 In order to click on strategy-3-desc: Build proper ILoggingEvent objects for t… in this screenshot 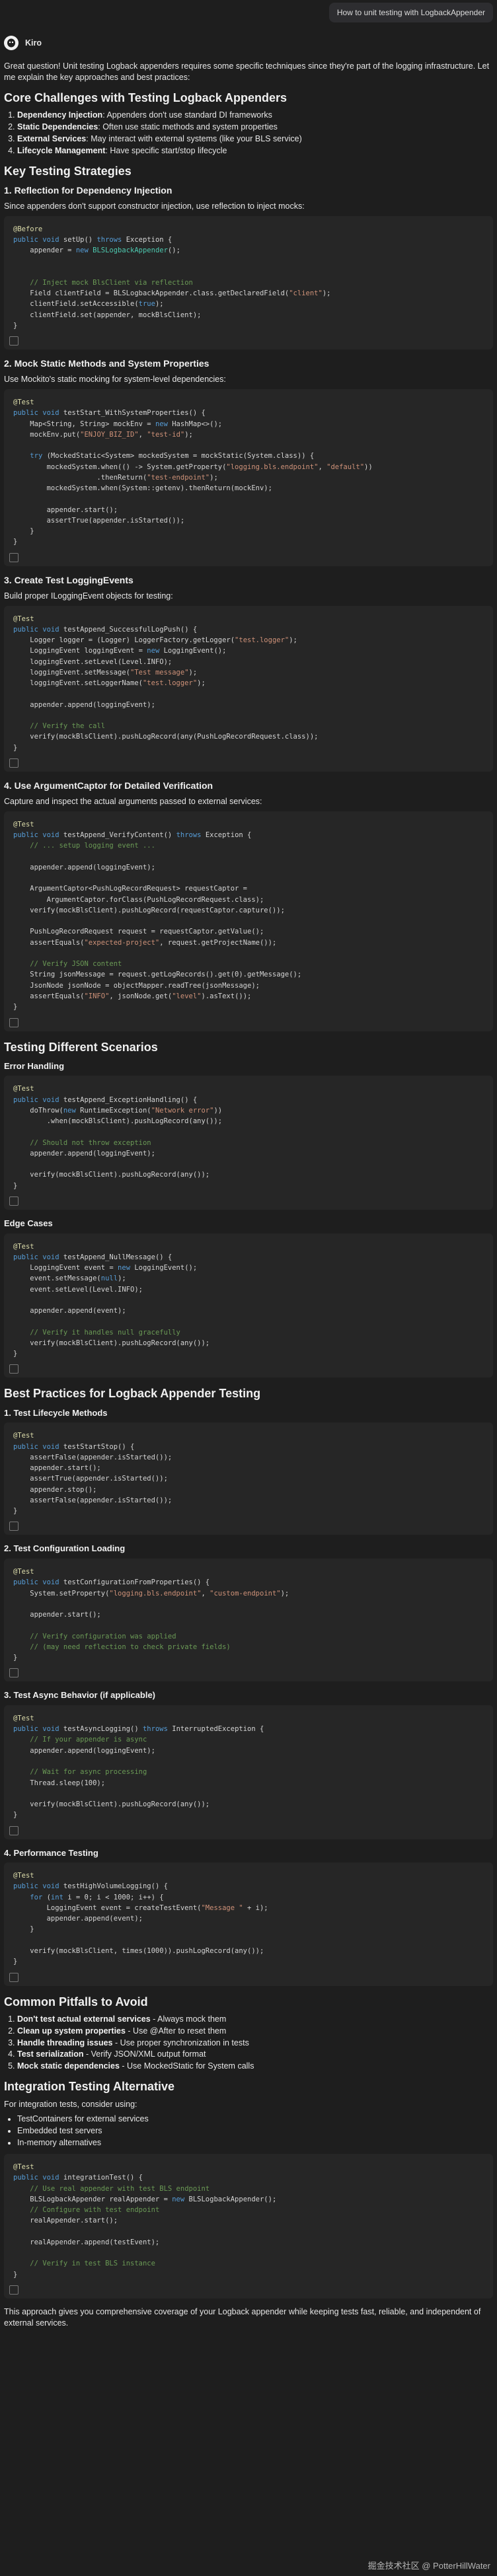, I will do `click(89, 596)`.